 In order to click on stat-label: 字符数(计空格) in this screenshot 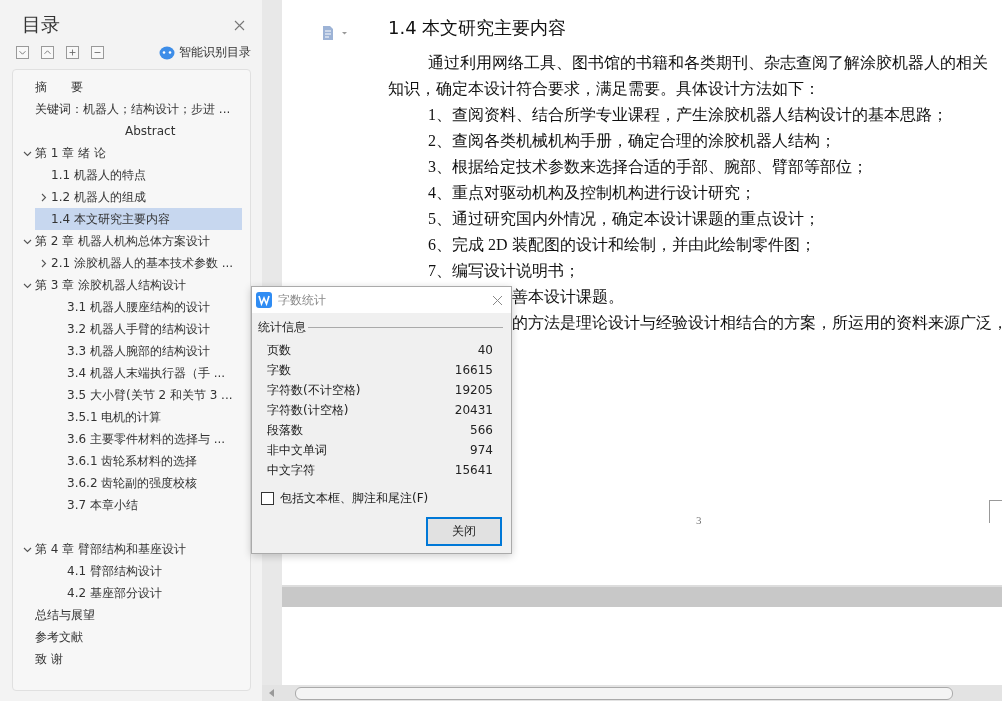, I will do `click(308, 410)`.